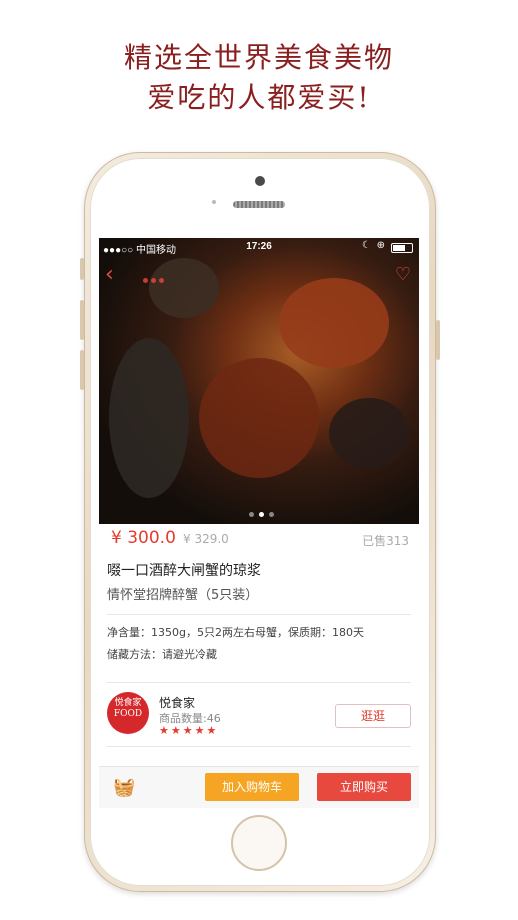  What do you see at coordinates (149, 418) in the screenshot?
I see `crab-leg-shape` at bounding box center [149, 418].